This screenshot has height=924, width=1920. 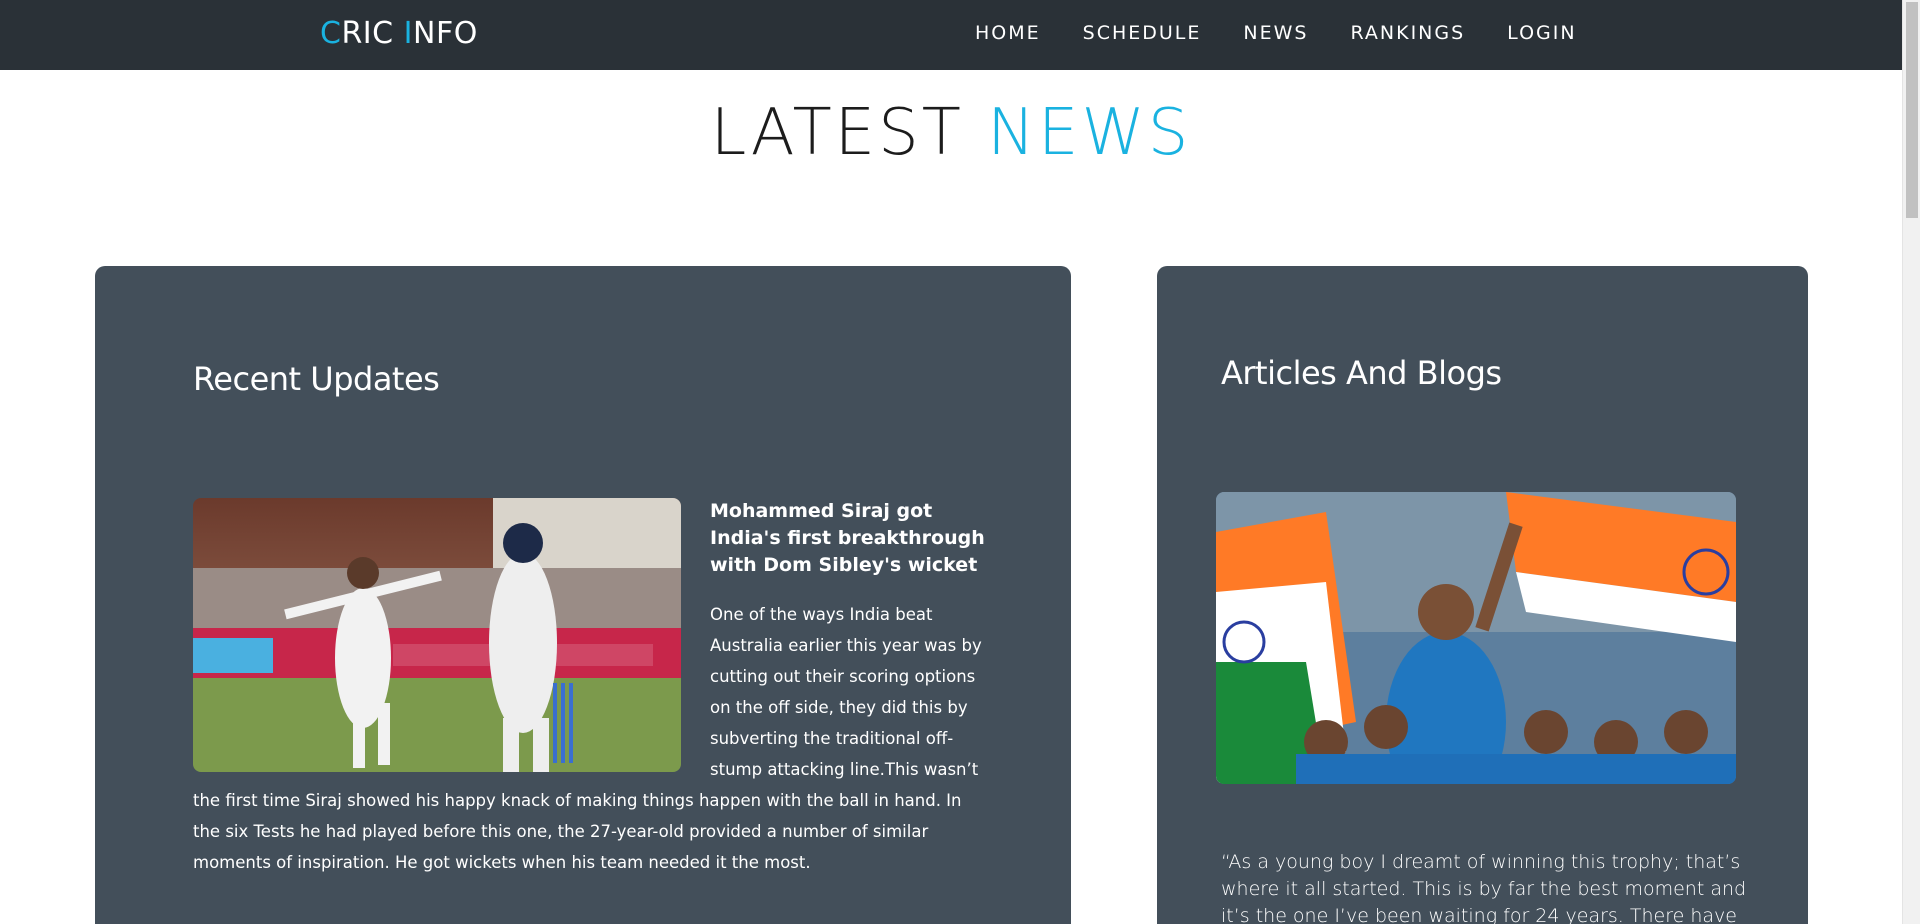 What do you see at coordinates (316, 379) in the screenshot?
I see `recent-updates-heading: Recent Updates` at bounding box center [316, 379].